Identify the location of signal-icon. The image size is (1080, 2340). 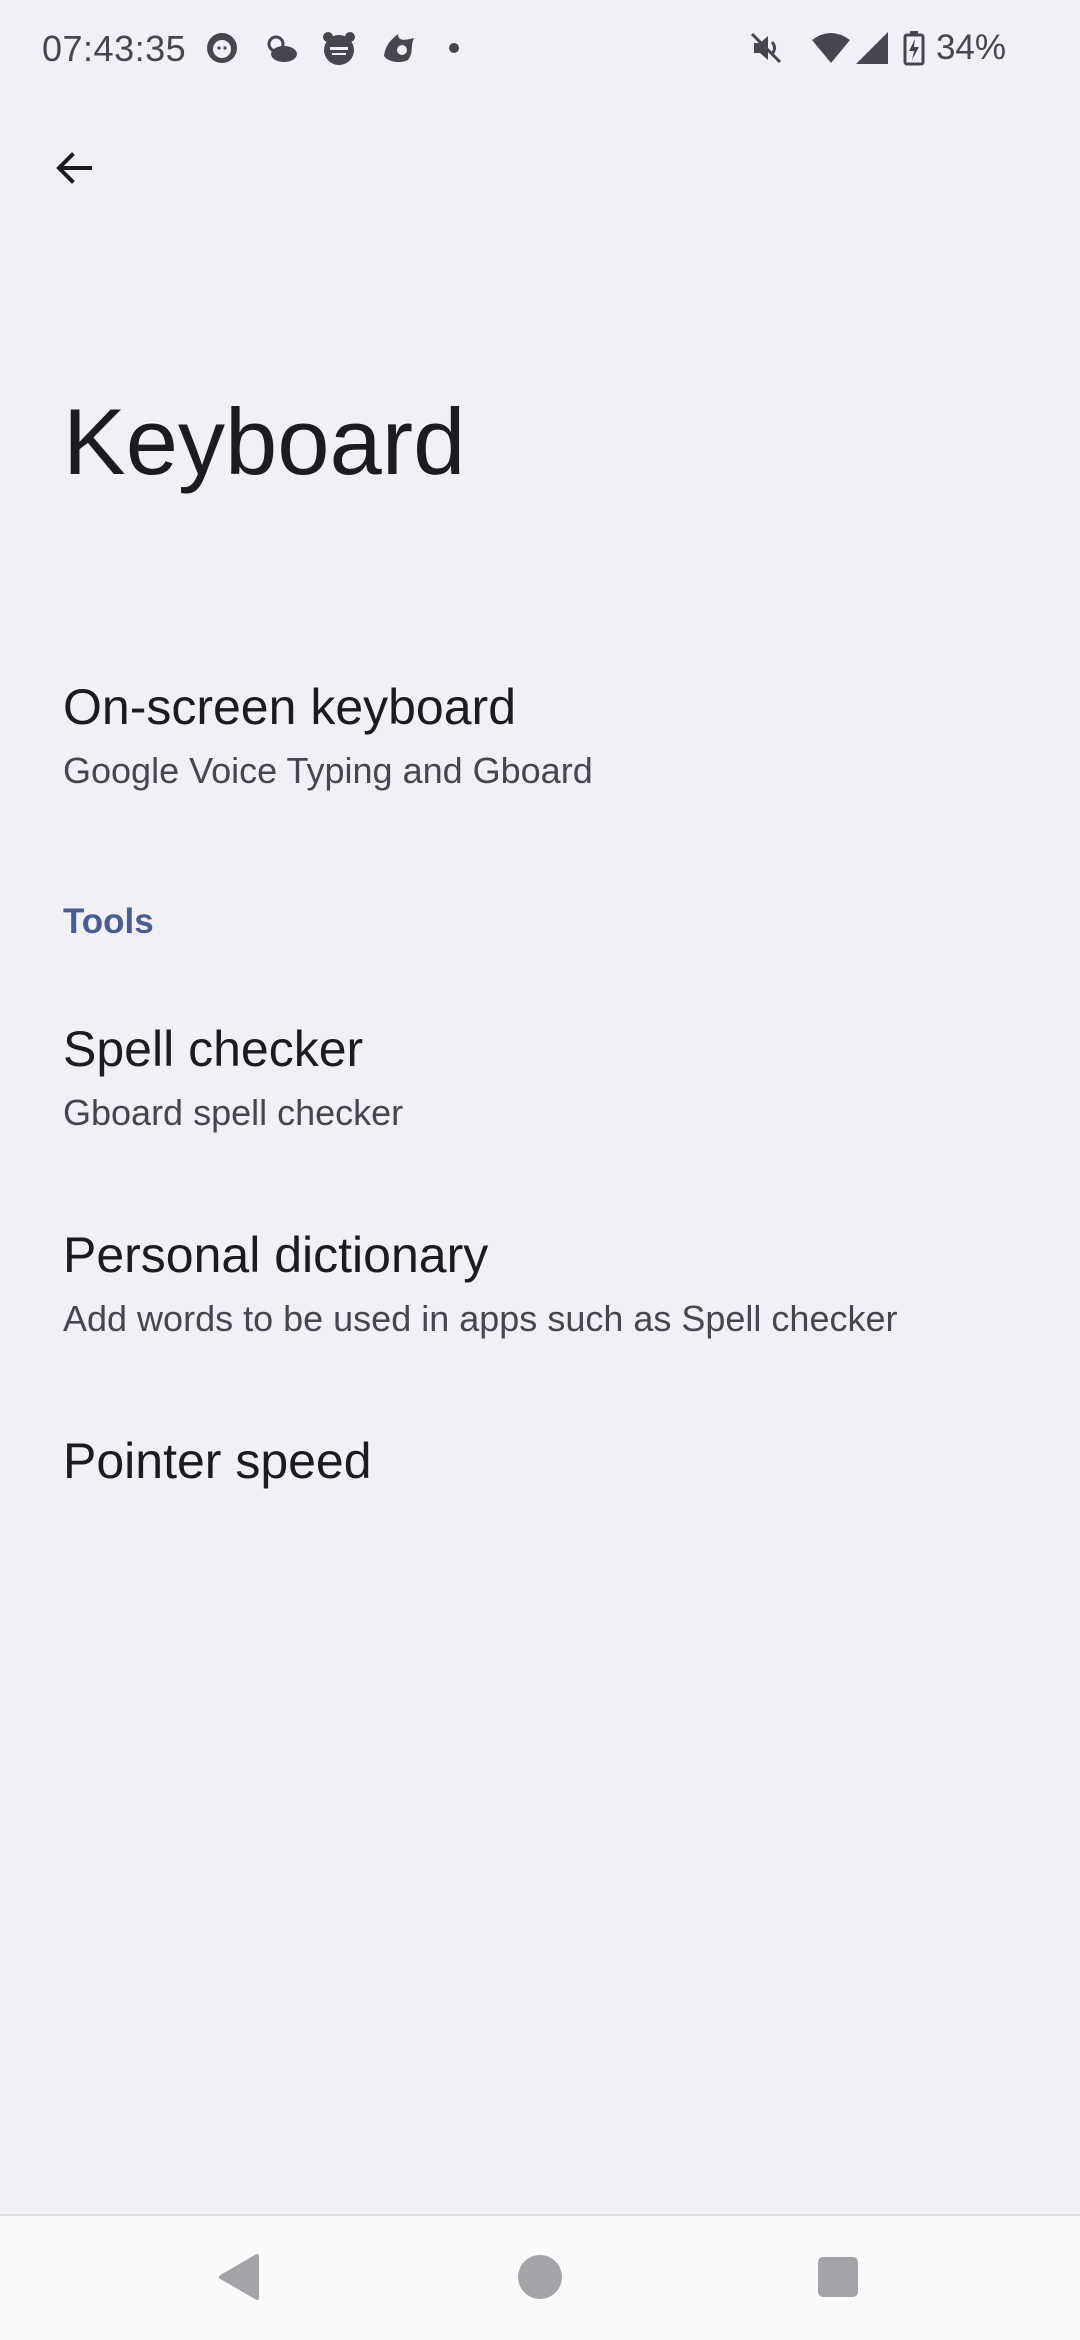
(872, 48).